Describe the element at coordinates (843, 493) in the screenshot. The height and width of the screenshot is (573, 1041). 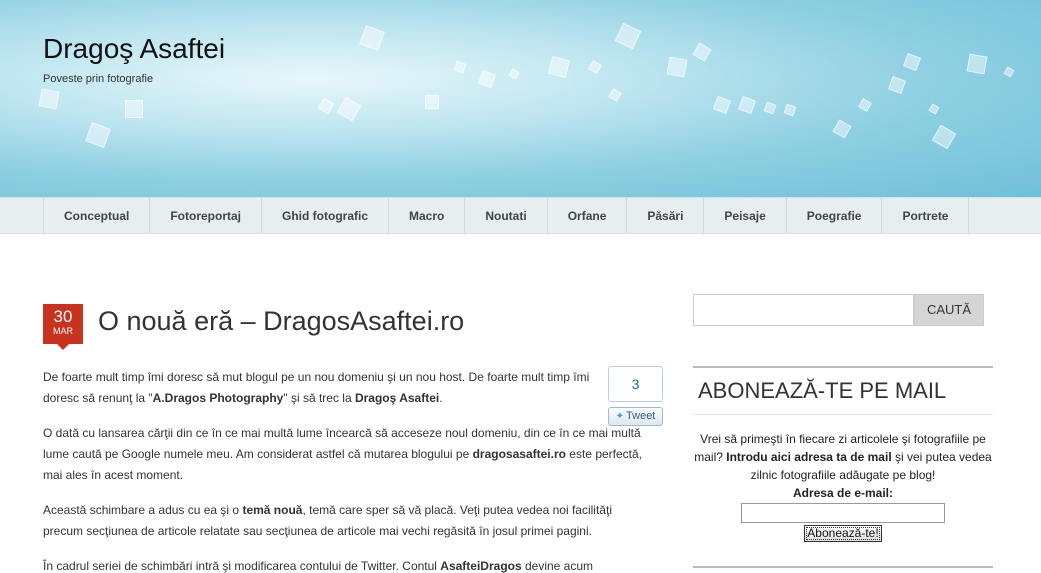
I see `email-label: Adresa de e-mail:` at that location.